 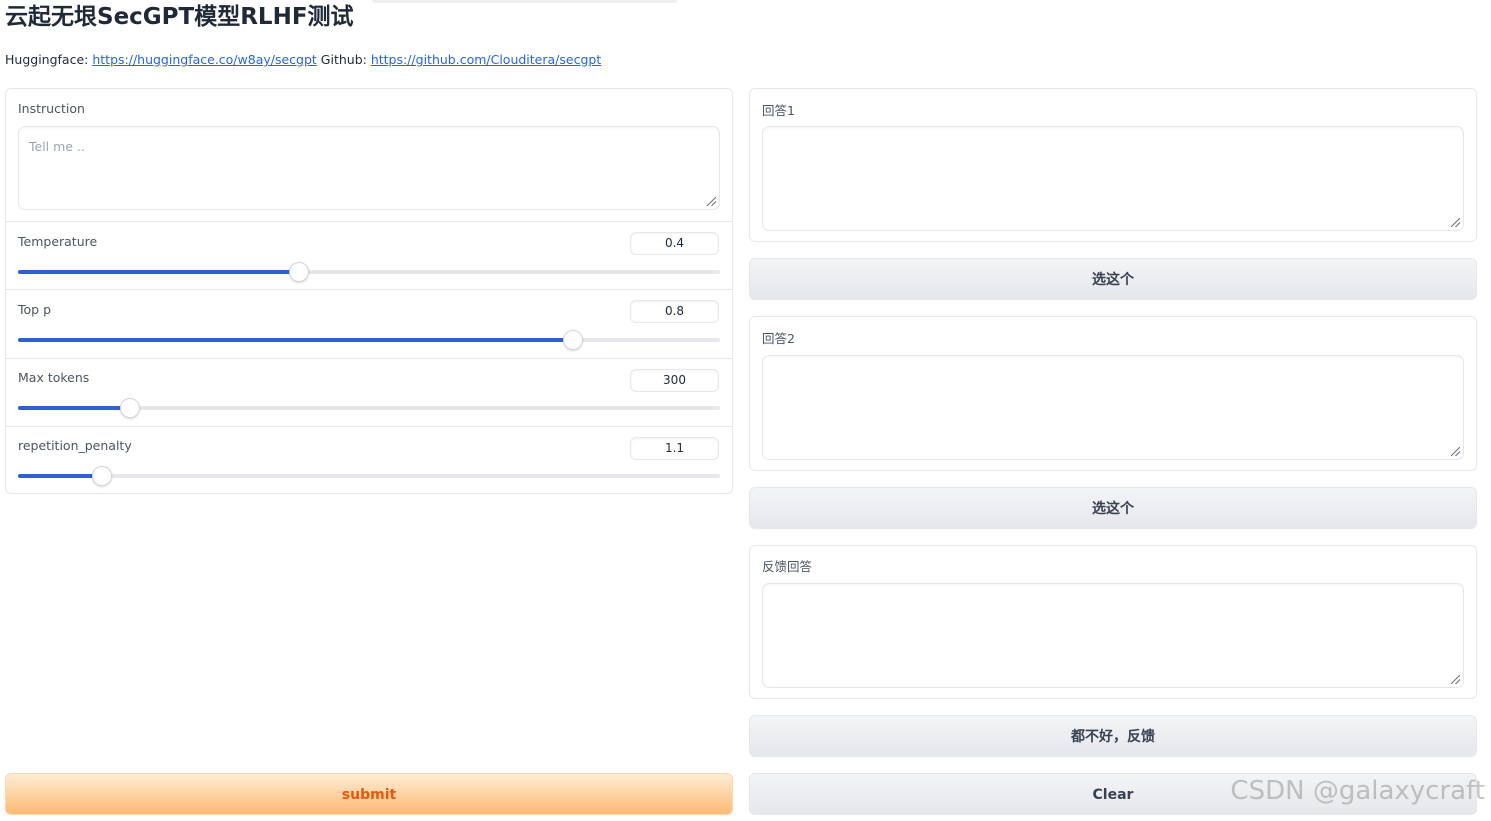 What do you see at coordinates (1357, 791) in the screenshot?
I see `watermark-text: CSDN @galaxycraft` at bounding box center [1357, 791].